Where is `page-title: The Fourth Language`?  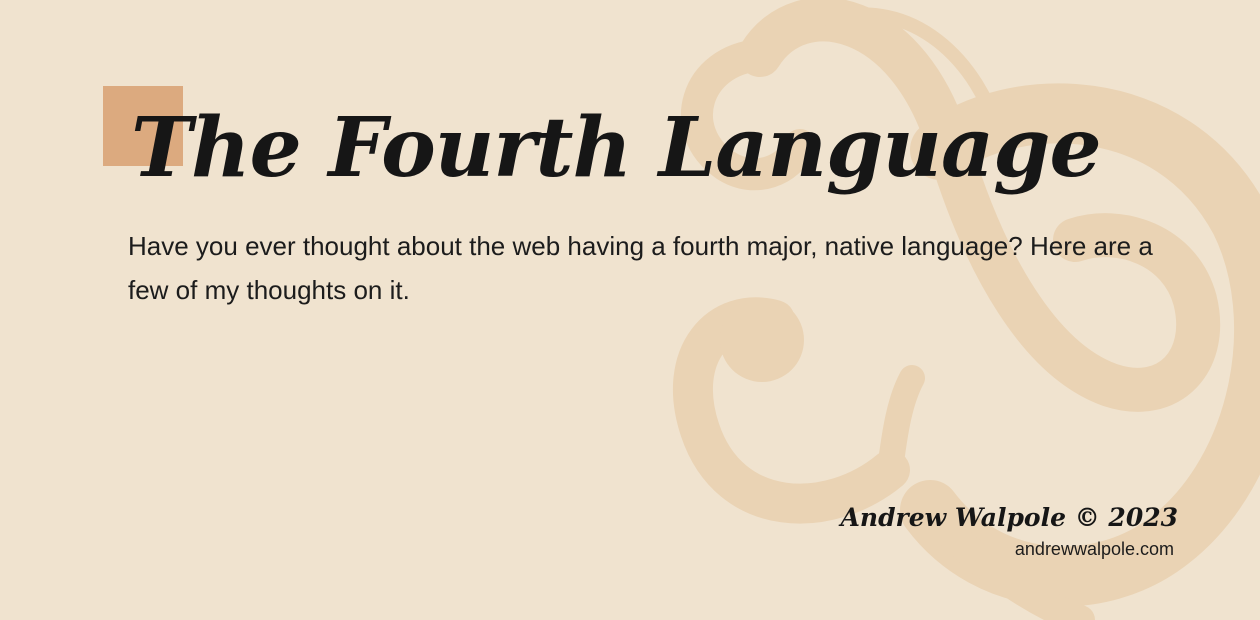
page-title: The Fourth Language is located at coordinates (616, 148).